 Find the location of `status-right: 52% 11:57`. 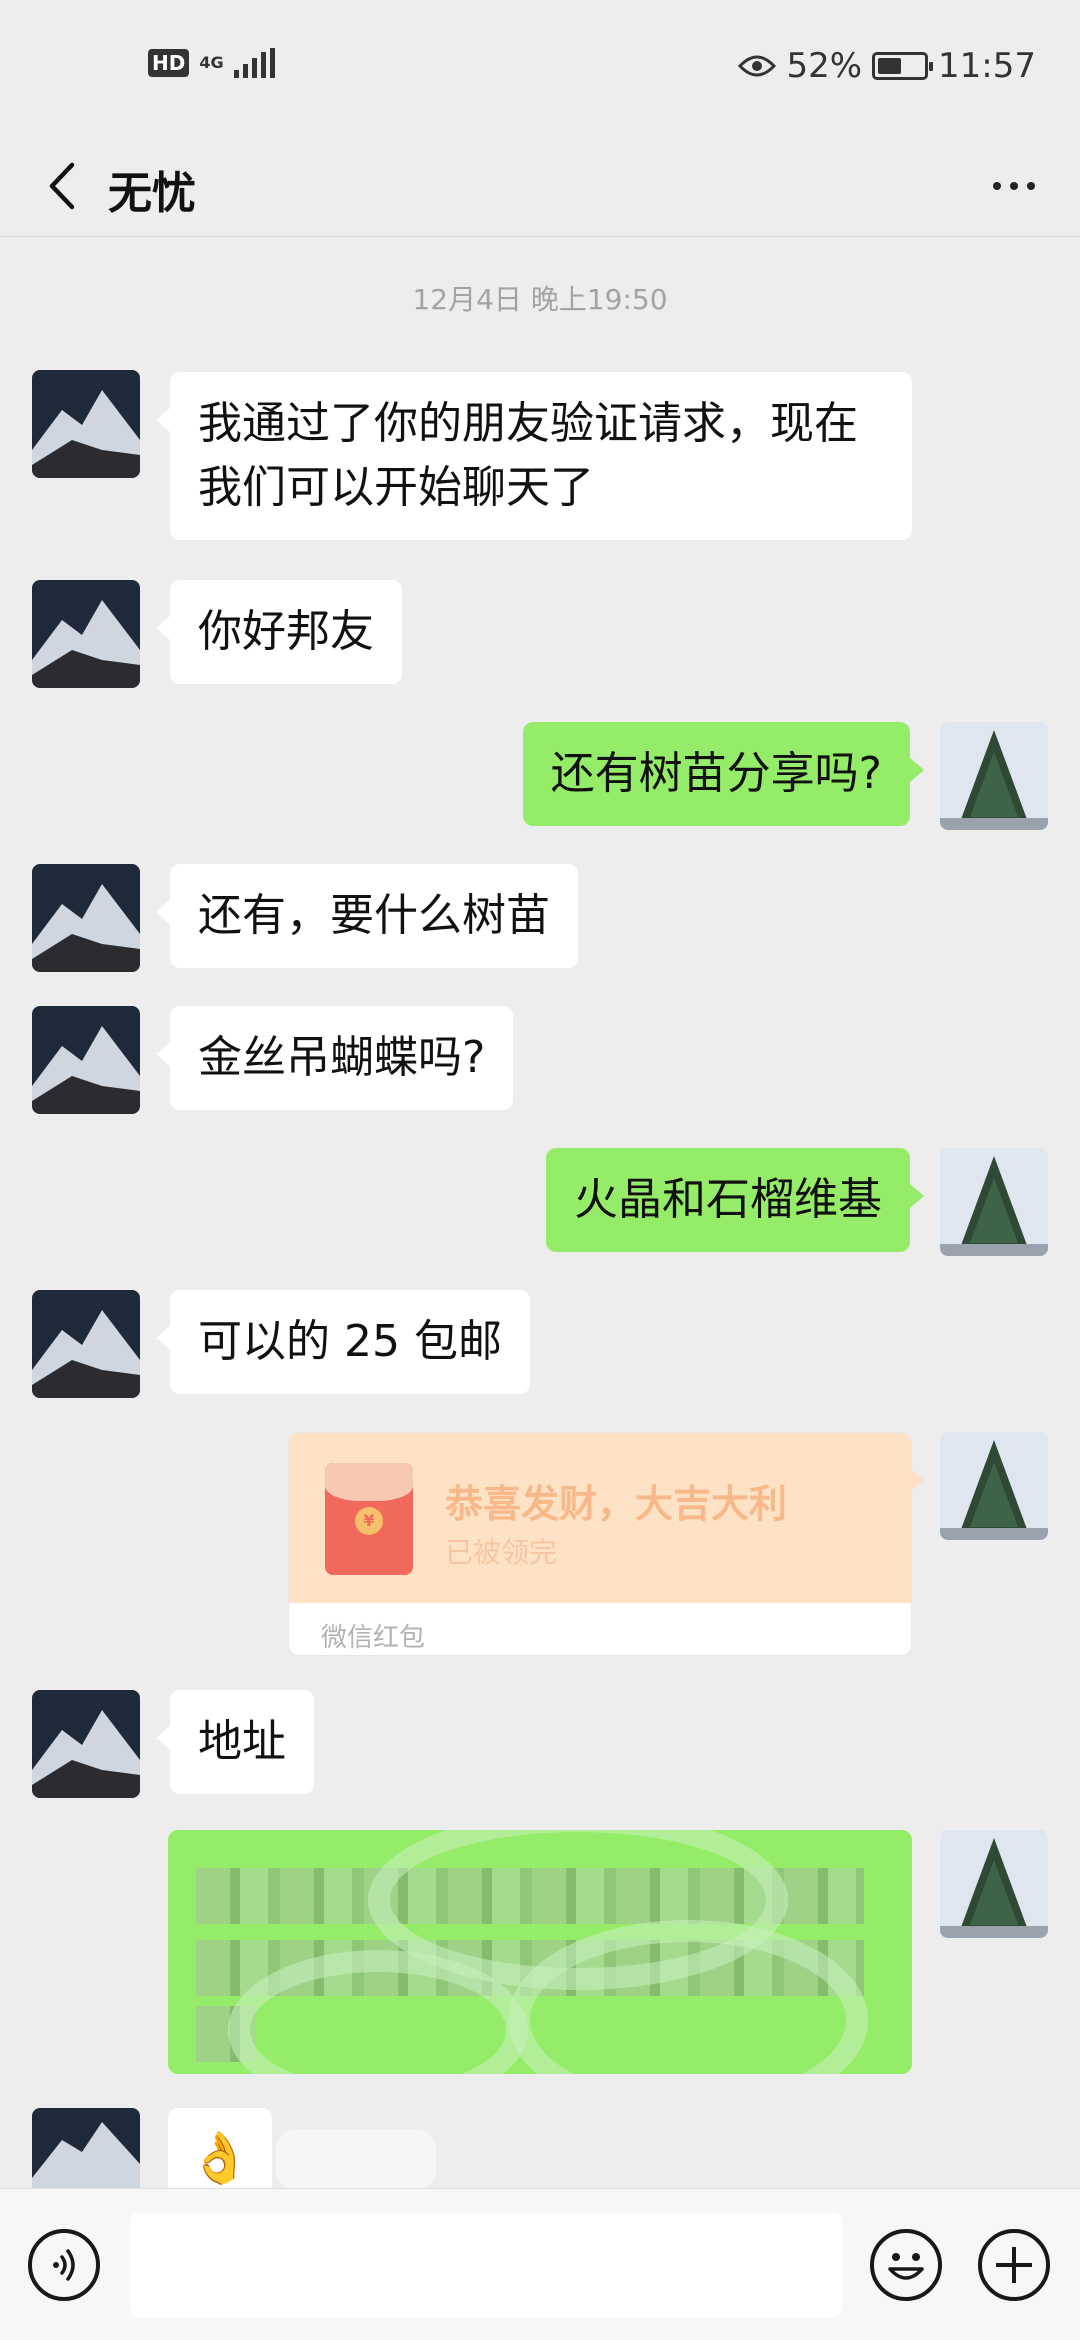

status-right: 52% 11:57 is located at coordinates (887, 66).